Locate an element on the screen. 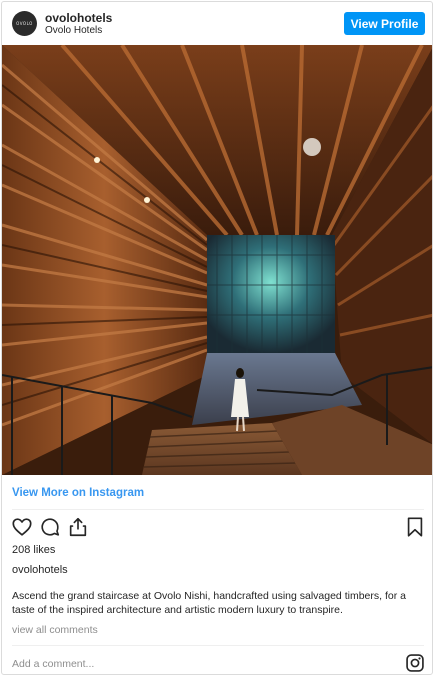  heart-icon is located at coordinates (22, 527).